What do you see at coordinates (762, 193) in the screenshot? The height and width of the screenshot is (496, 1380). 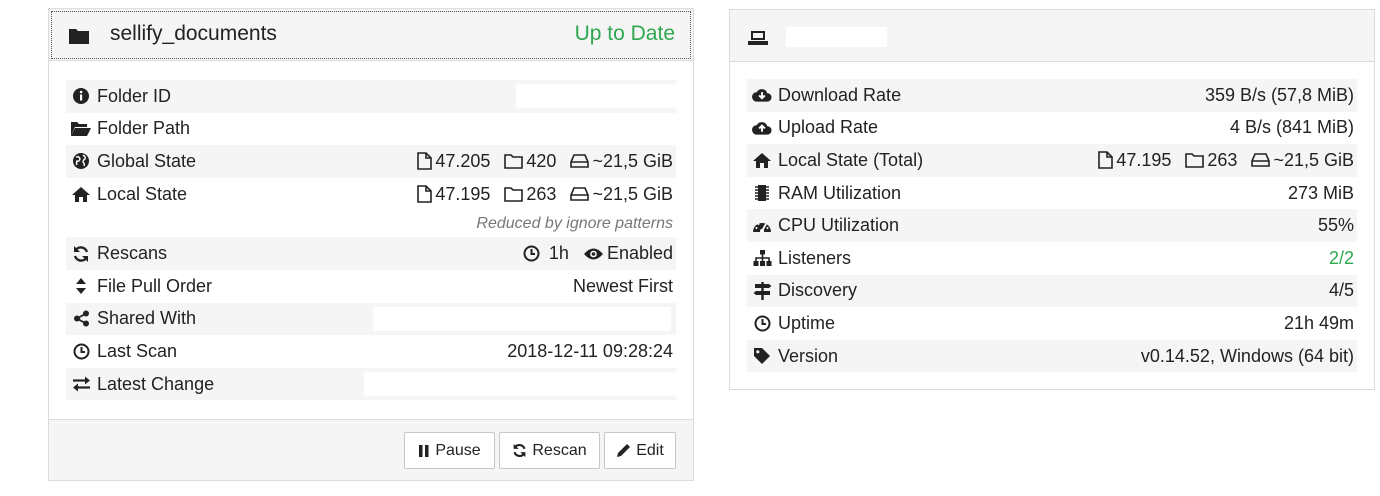 I see `memory-icon` at bounding box center [762, 193].